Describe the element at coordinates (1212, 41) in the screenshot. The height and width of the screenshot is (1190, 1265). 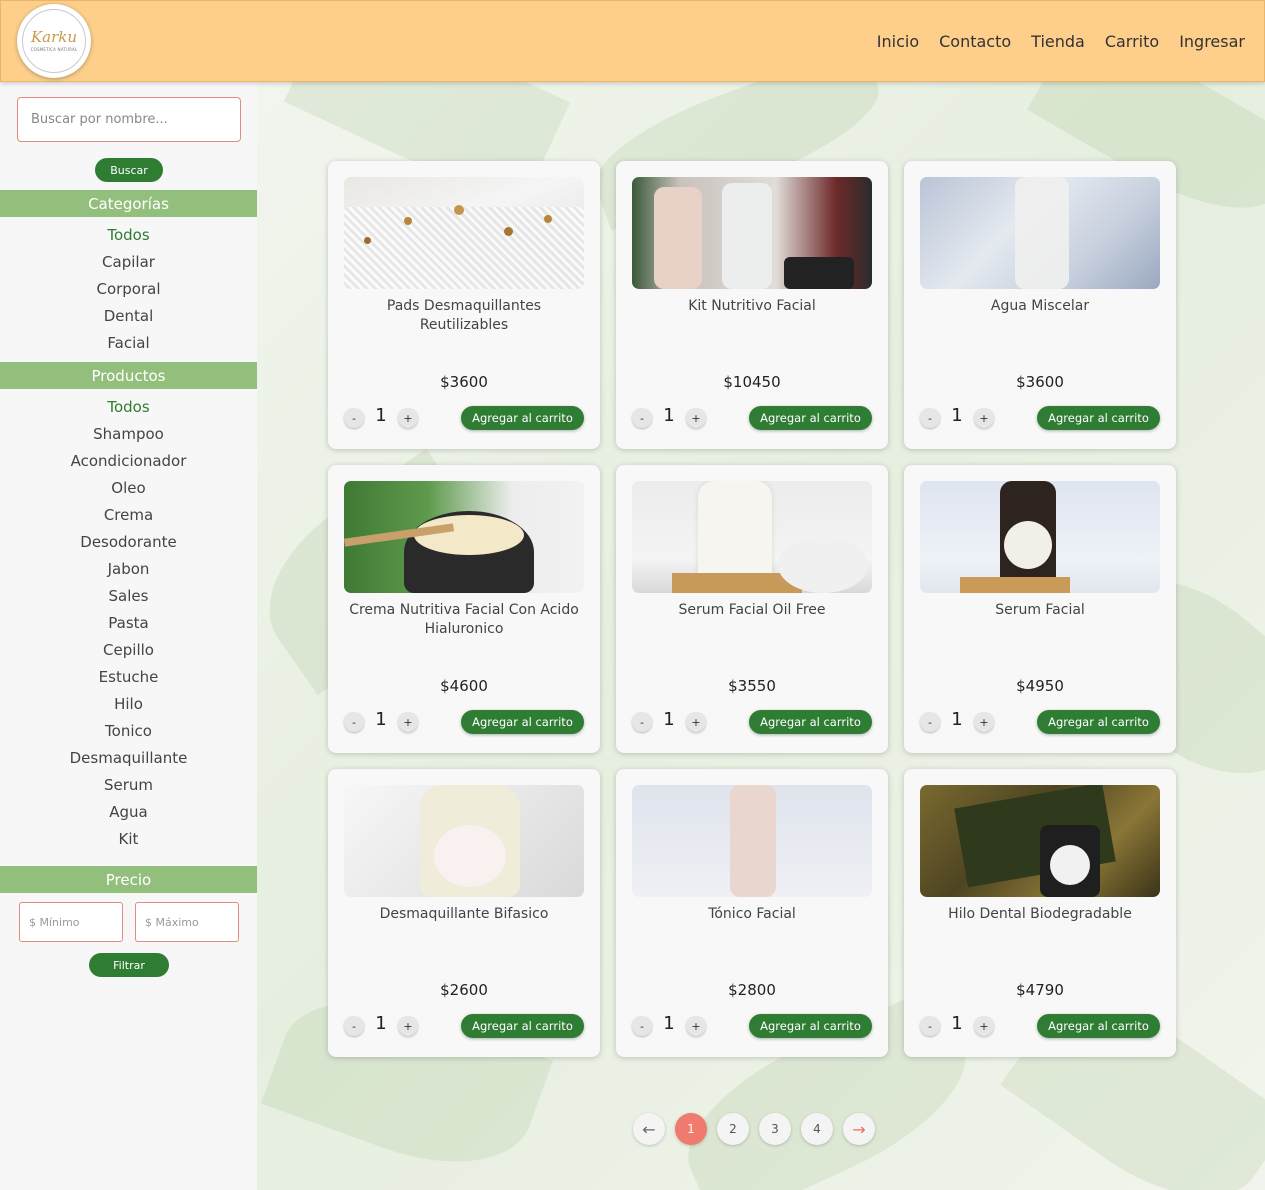
I see `nav-ingresar: Ingresar` at that location.